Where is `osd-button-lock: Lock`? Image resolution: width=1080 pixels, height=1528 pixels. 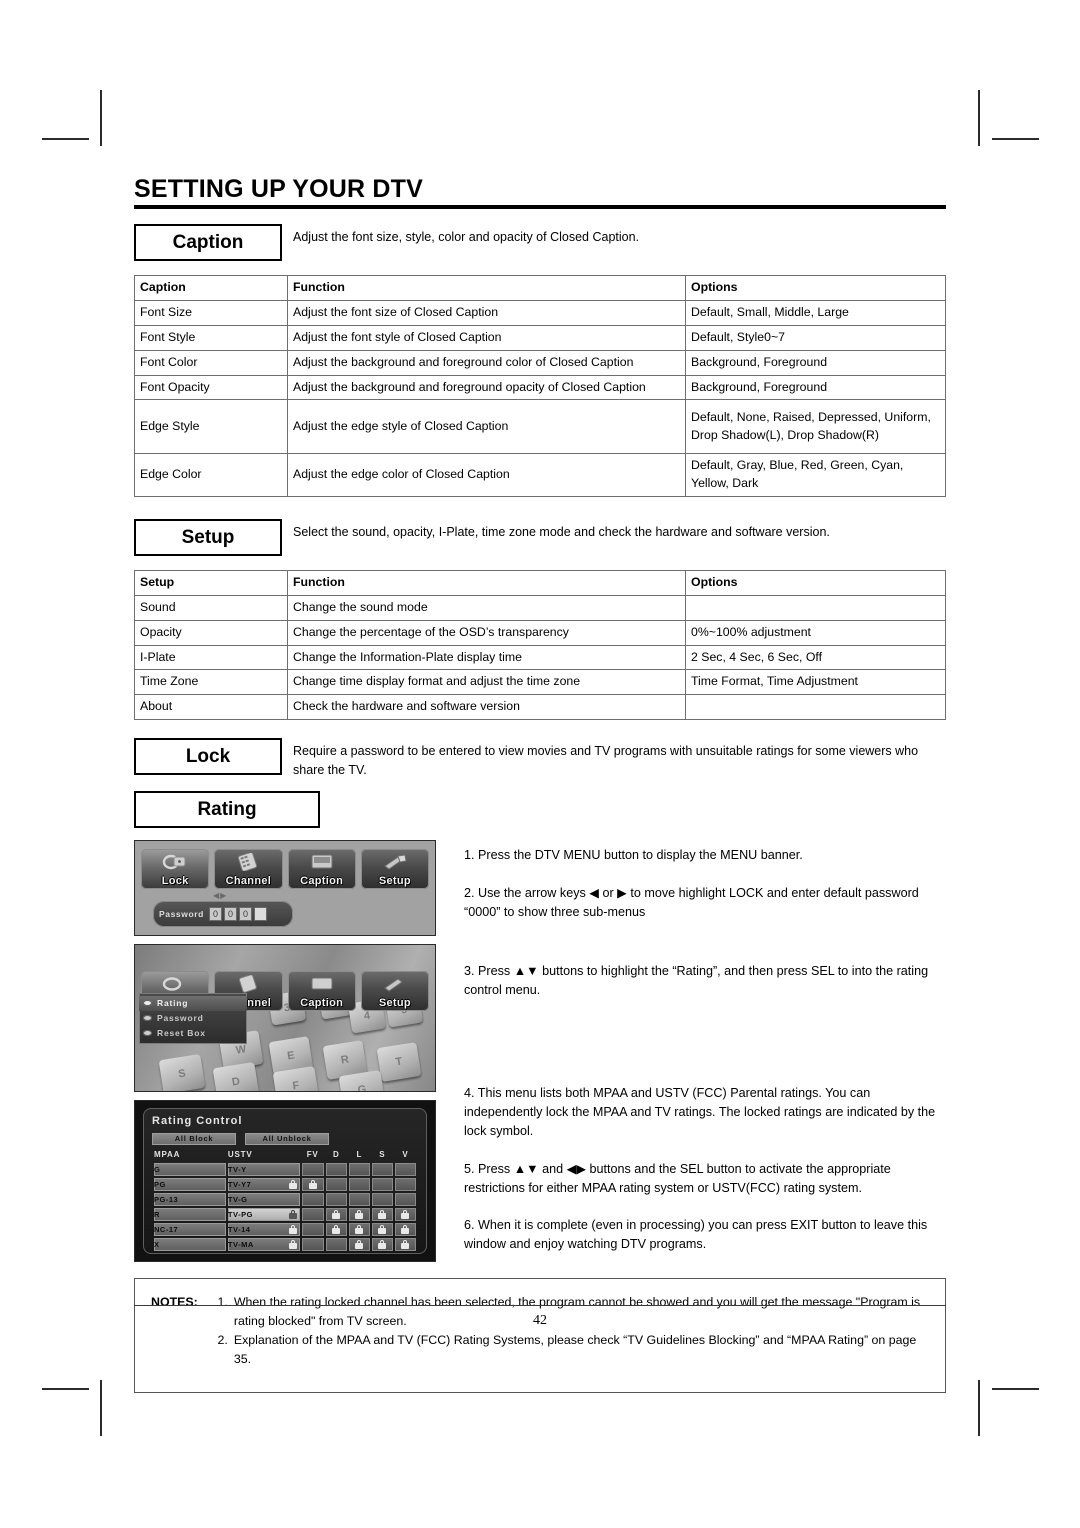
osd-button-lock: Lock is located at coordinates (175, 868).